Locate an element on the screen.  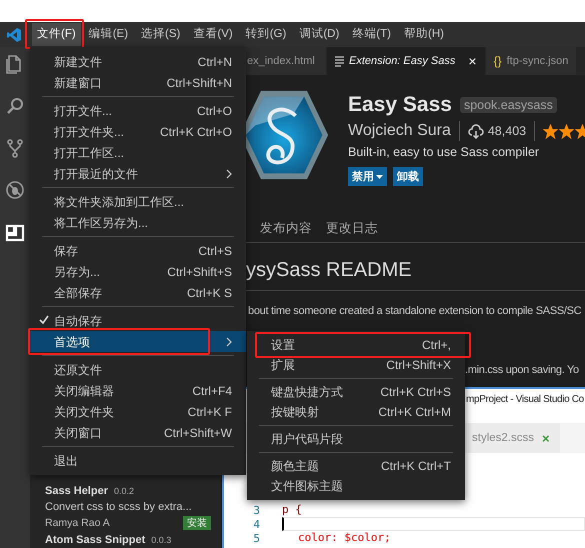
menu-item: 颜色主题 Ctrl+K Ctrl+T is located at coordinates (356, 466).